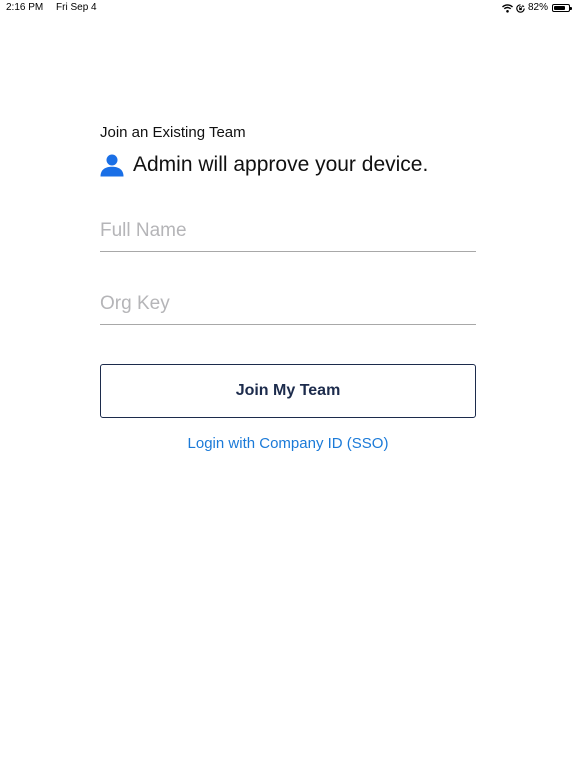  I want to click on org-key-input, so click(288, 304).